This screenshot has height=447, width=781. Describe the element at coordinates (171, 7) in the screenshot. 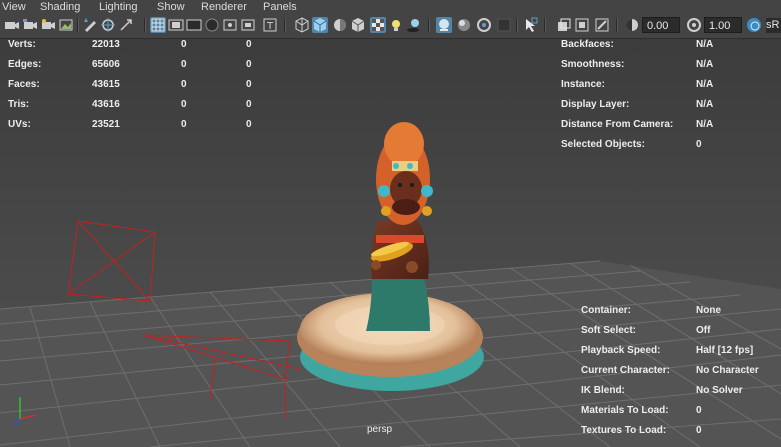

I see `menu-show: Show` at that location.